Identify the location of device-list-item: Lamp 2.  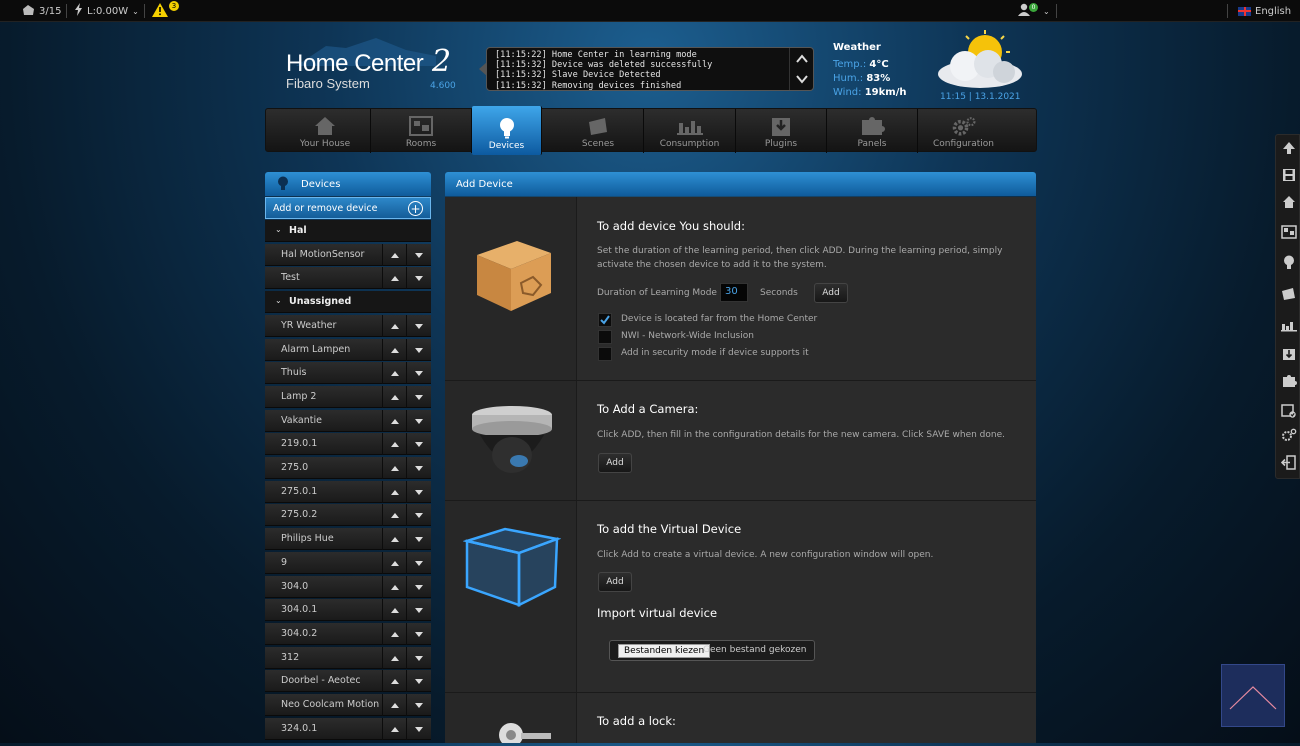
(348, 397).